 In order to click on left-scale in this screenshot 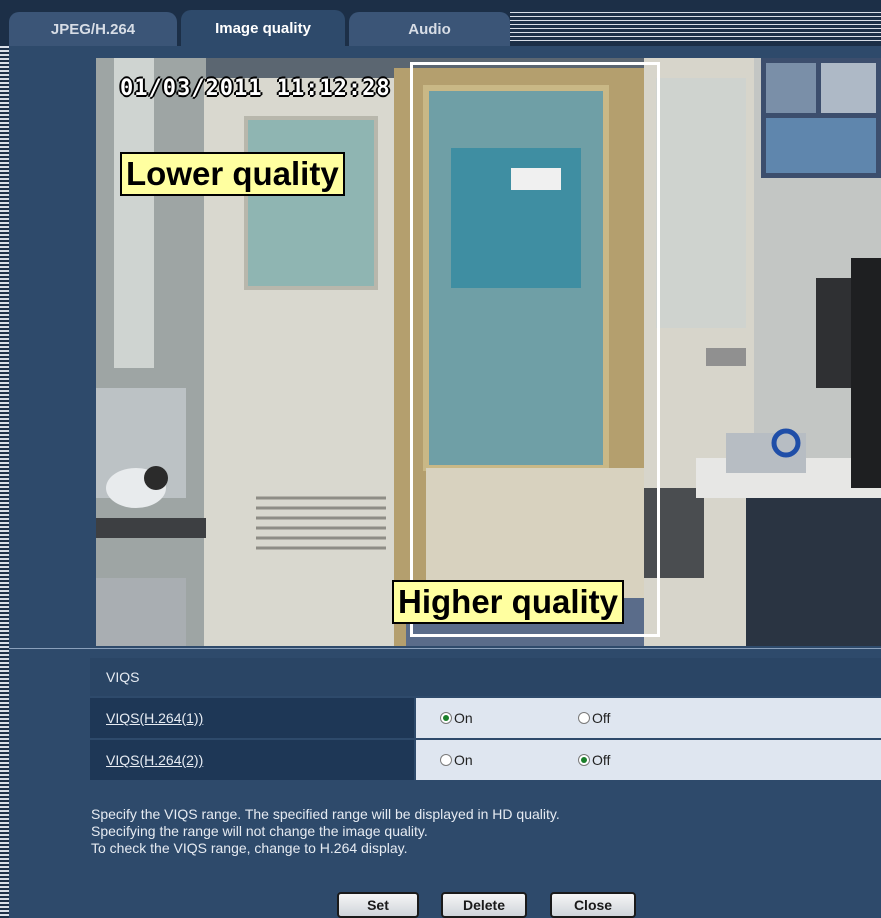, I will do `click(4, 482)`.